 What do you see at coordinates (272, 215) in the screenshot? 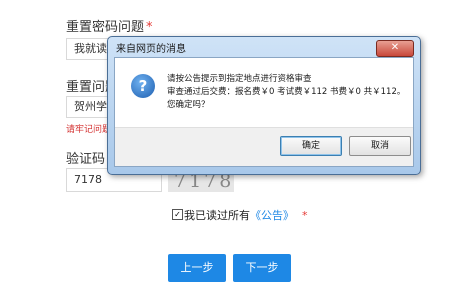
I see `announcement-link: 《公告》` at bounding box center [272, 215].